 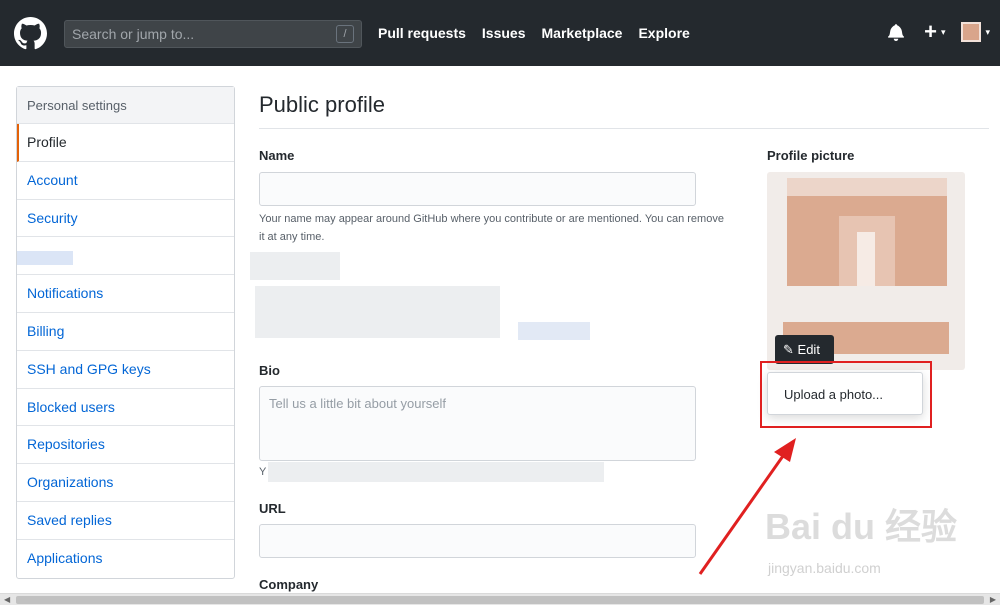 What do you see at coordinates (896, 32) in the screenshot?
I see `bell-icon` at bounding box center [896, 32].